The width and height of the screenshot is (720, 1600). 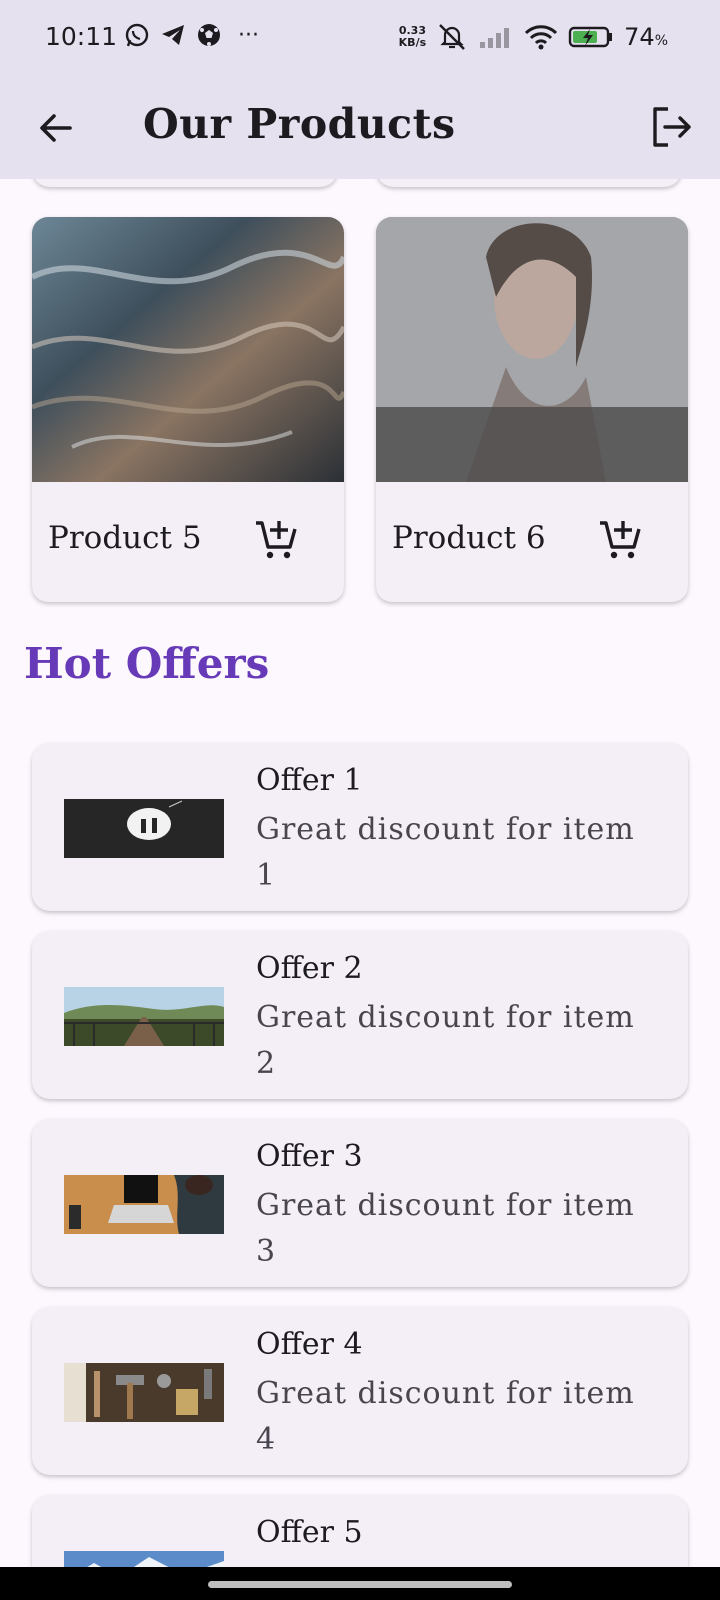 What do you see at coordinates (469, 538) in the screenshot?
I see `product-name: Product 6` at bounding box center [469, 538].